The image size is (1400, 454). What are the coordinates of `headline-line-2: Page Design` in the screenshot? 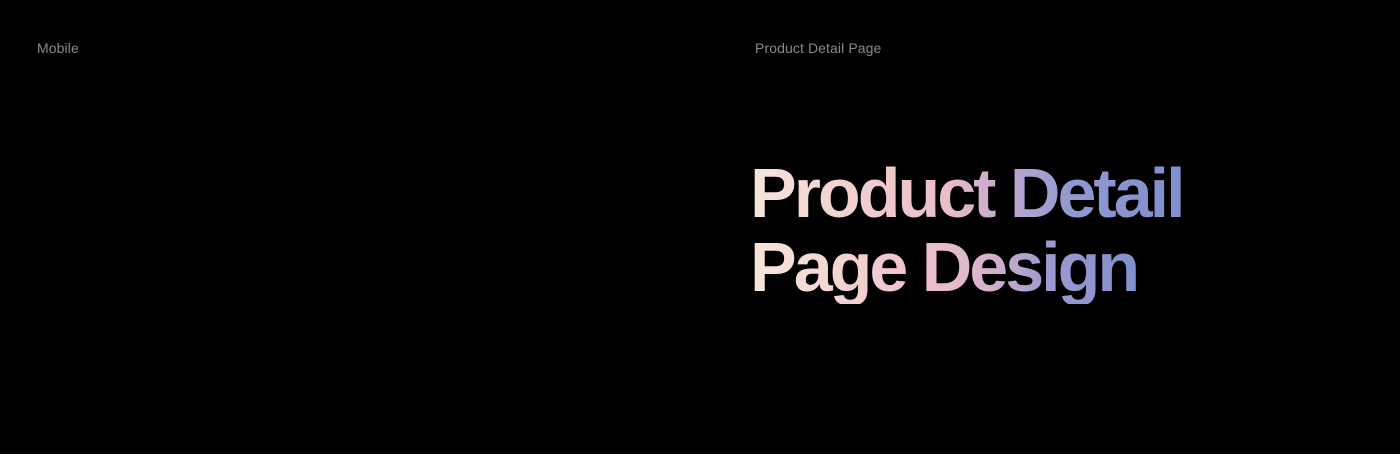 It's located at (975, 267).